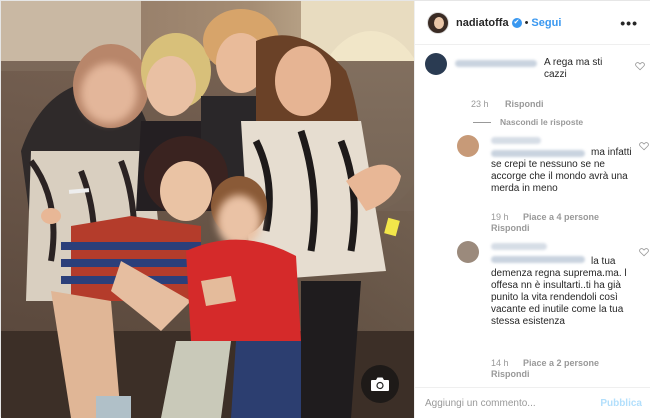  Describe the element at coordinates (500, 217) in the screenshot. I see `comment-time: 19 h` at that location.